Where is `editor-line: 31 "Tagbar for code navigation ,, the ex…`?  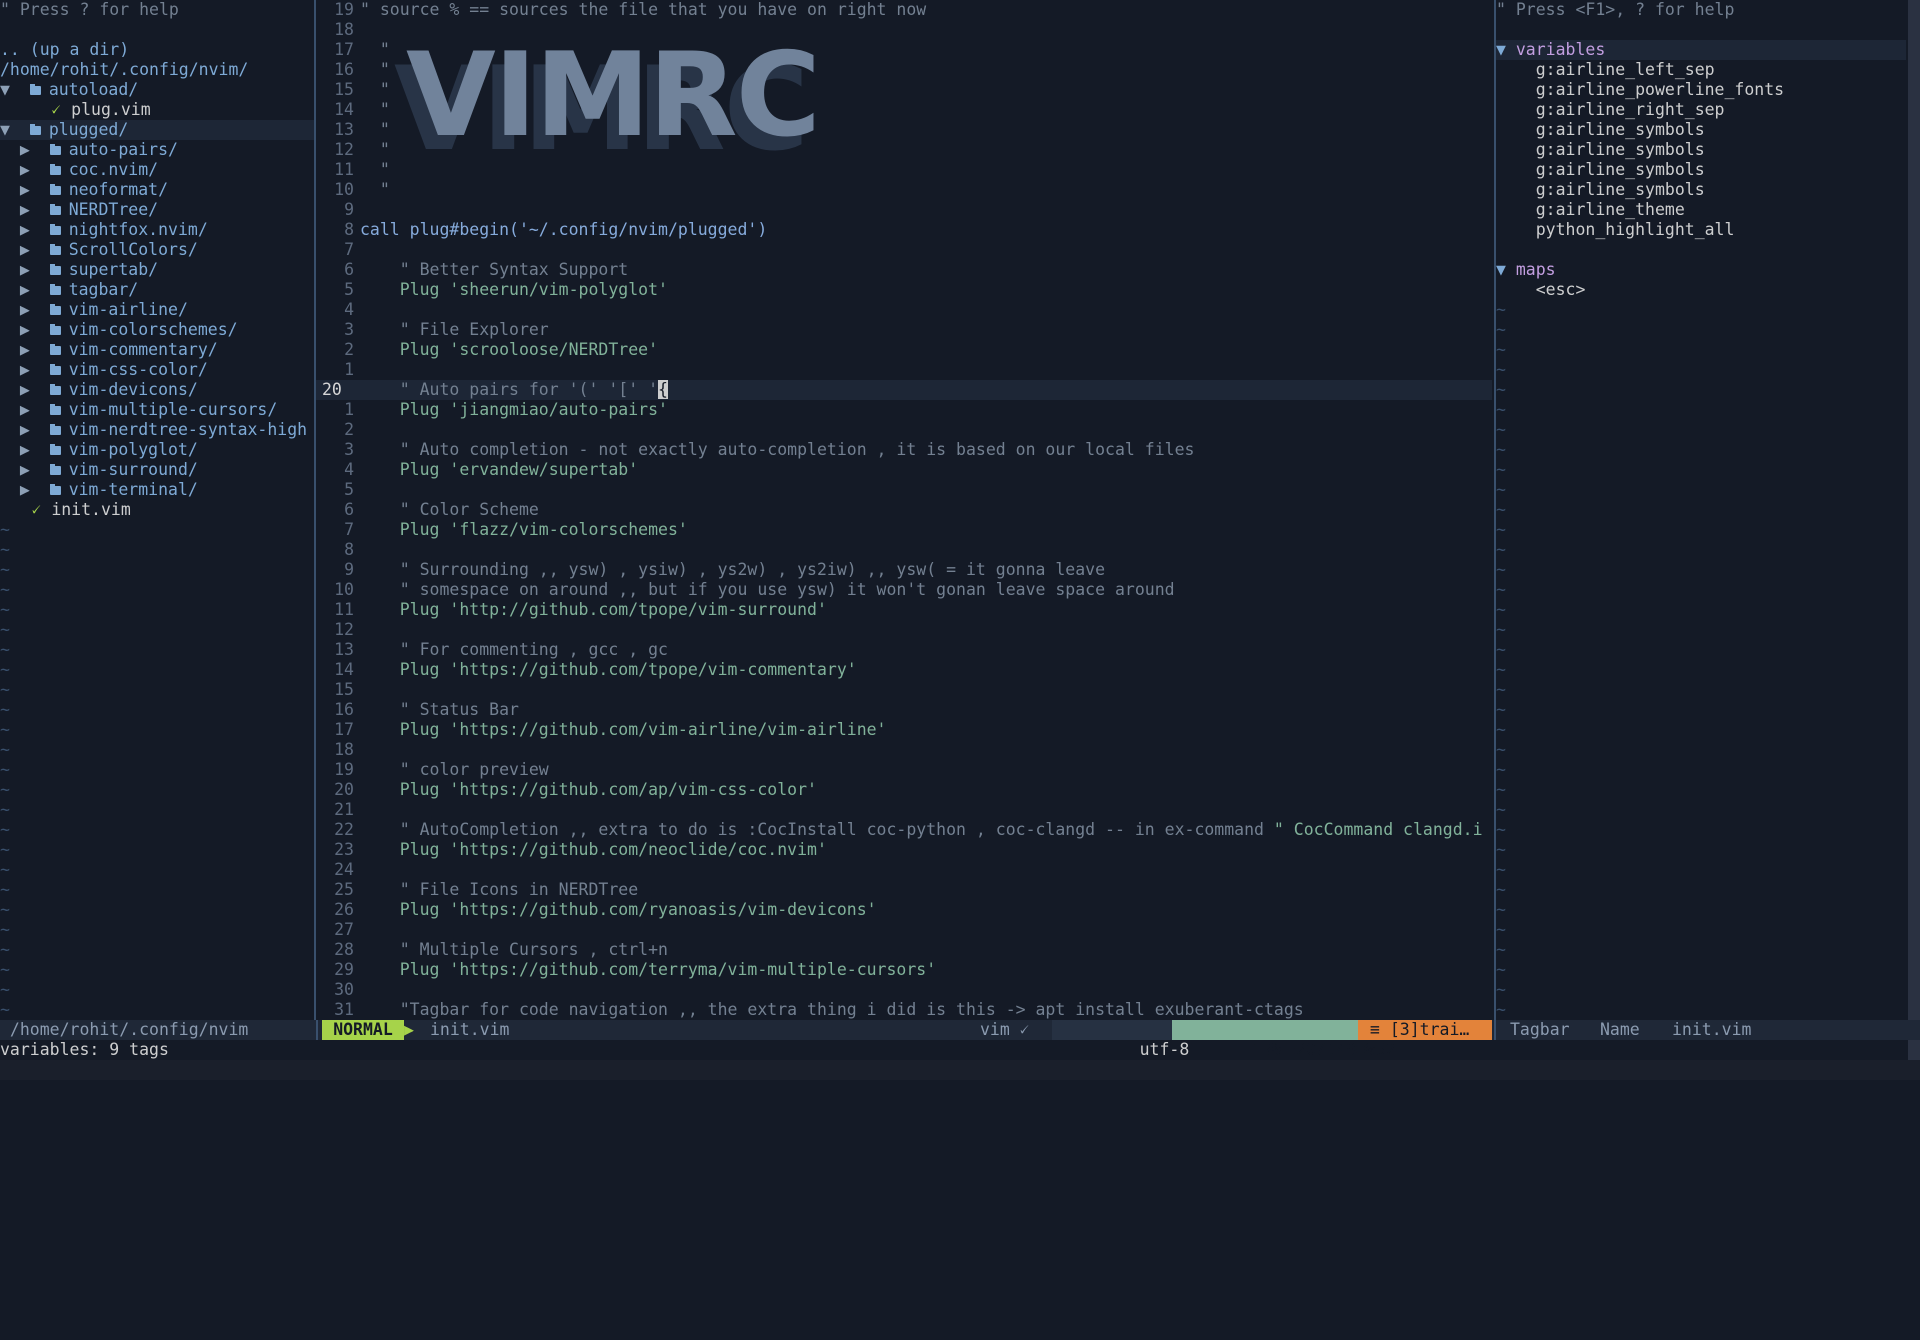
editor-line: 31 "Tagbar for code navigation ,, the ex… is located at coordinates (904, 1010).